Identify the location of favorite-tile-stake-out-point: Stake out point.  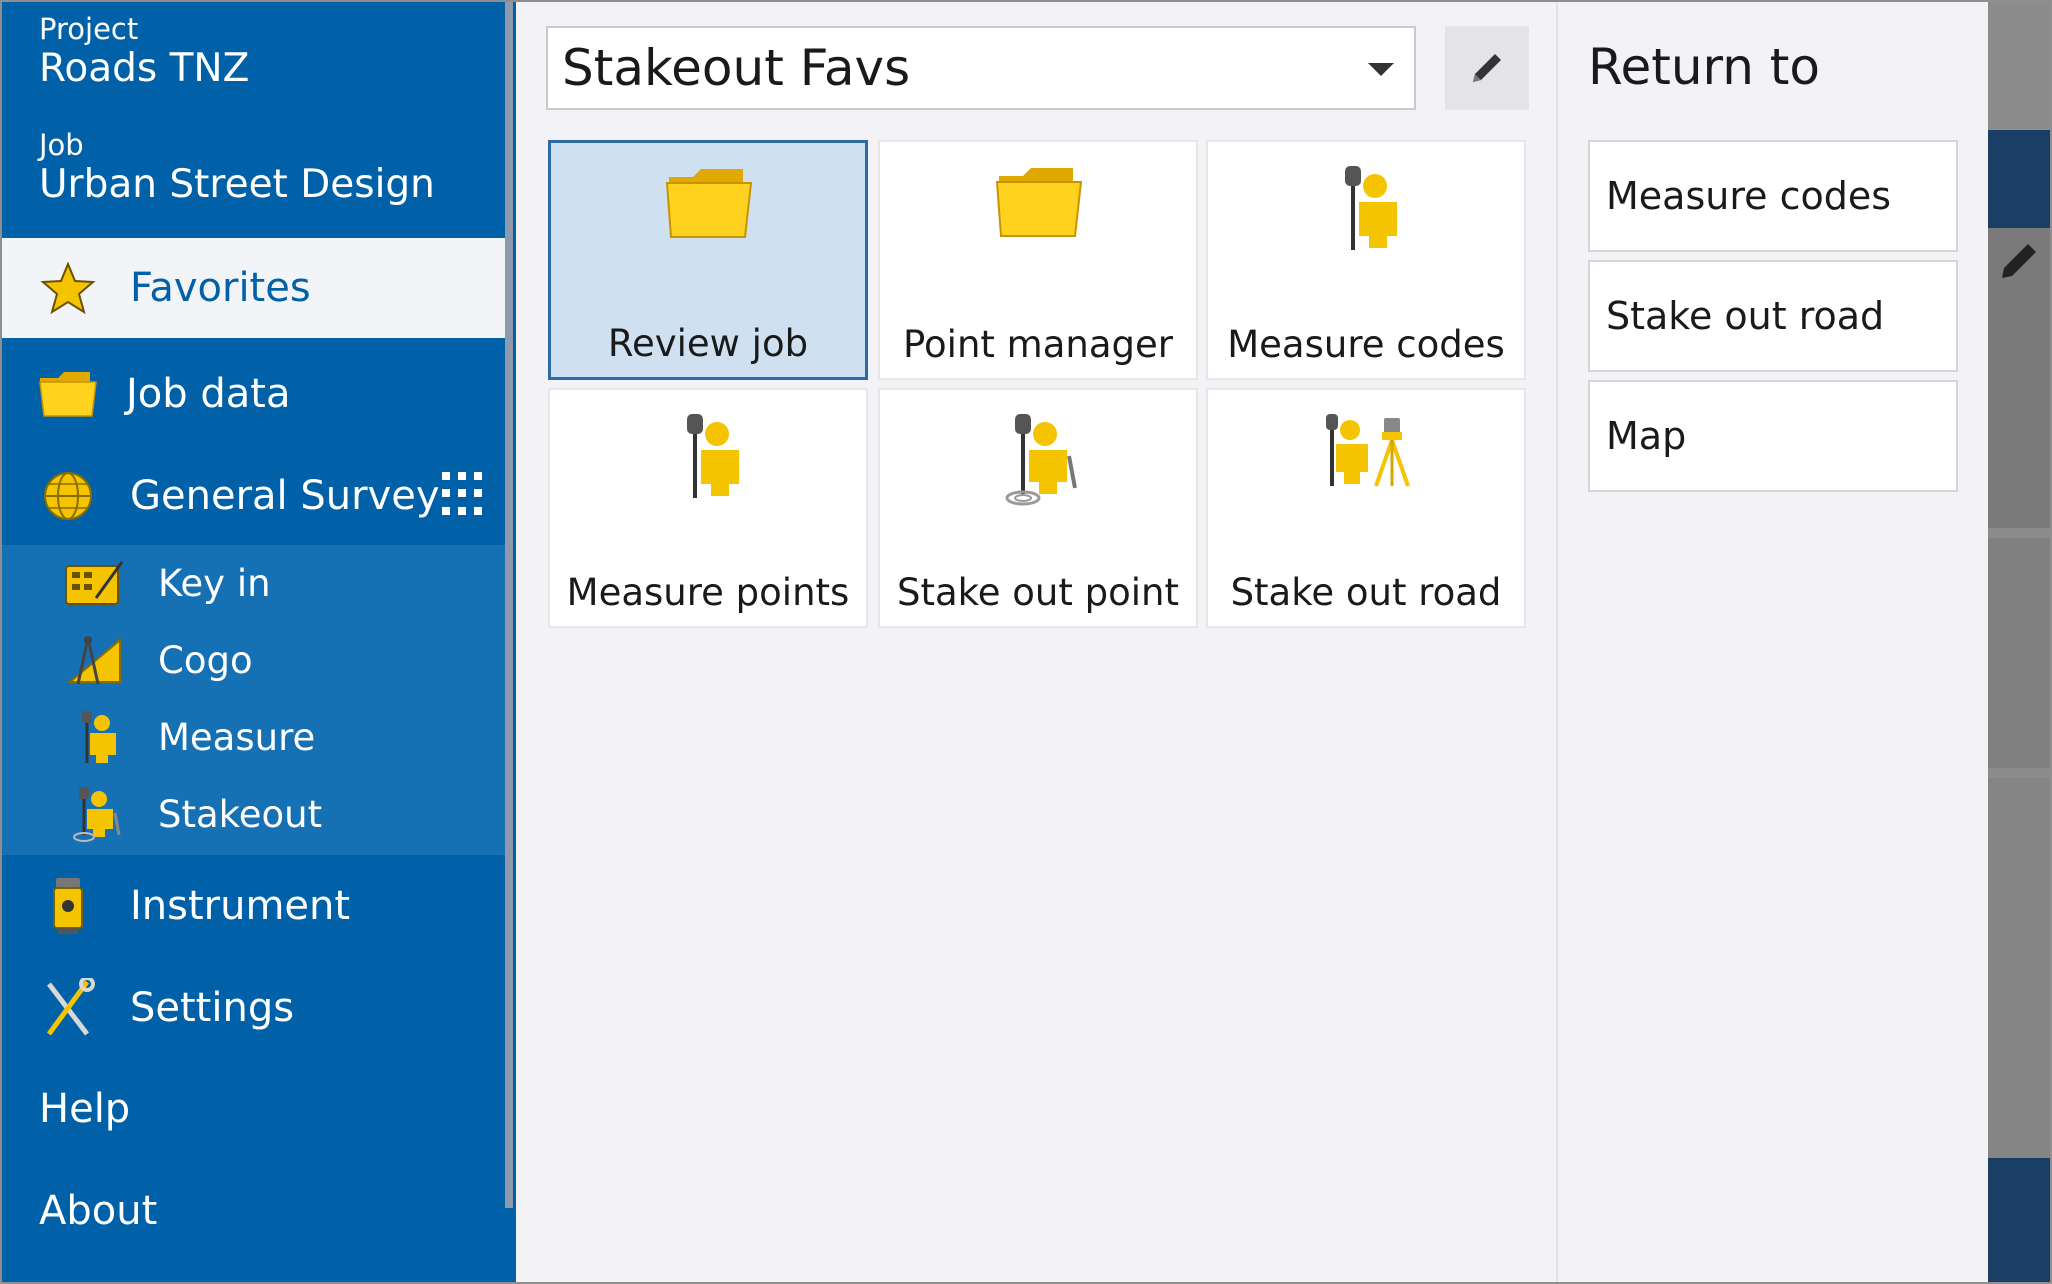
(1038, 508).